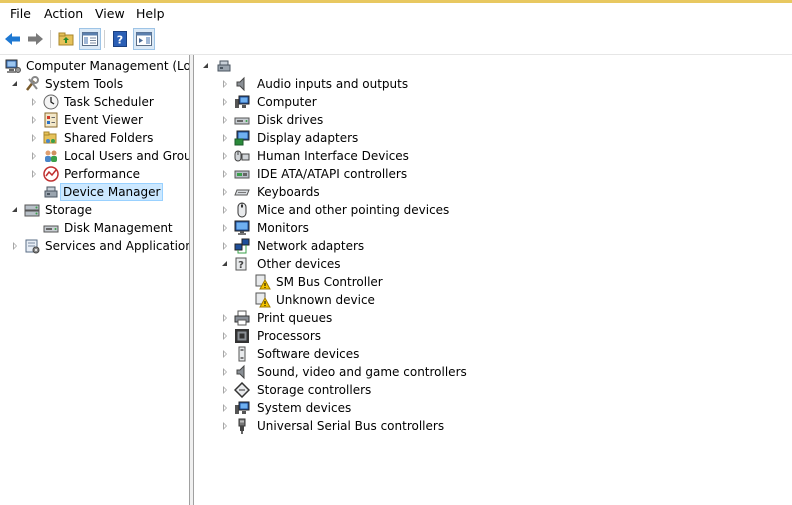 This screenshot has height=505, width=792. I want to click on menu-action: Action, so click(63, 14).